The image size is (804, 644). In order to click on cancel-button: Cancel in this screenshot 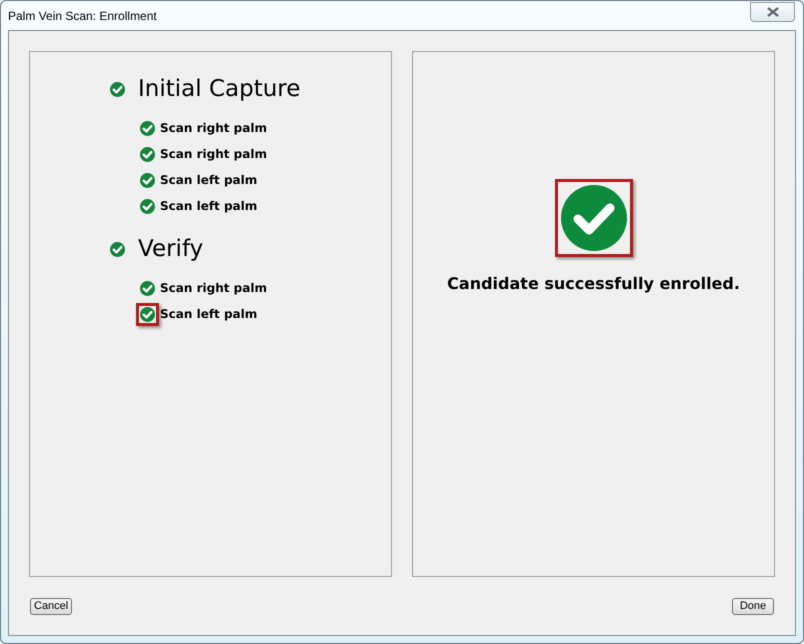, I will do `click(51, 606)`.